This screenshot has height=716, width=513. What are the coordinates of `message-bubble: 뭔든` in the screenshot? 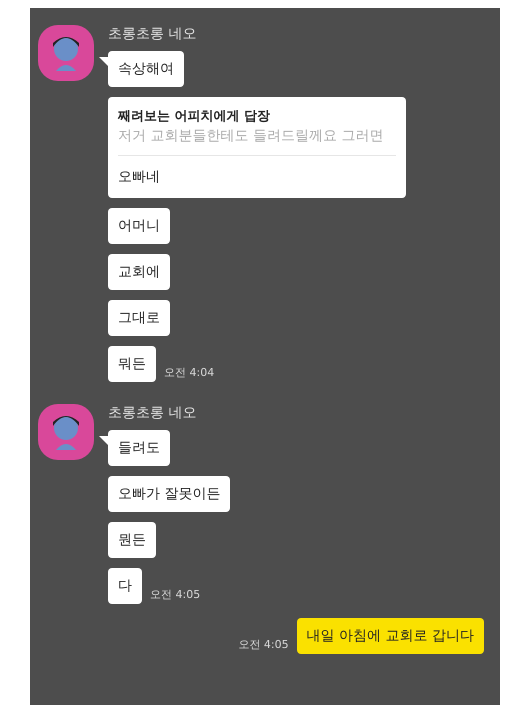 It's located at (132, 540).